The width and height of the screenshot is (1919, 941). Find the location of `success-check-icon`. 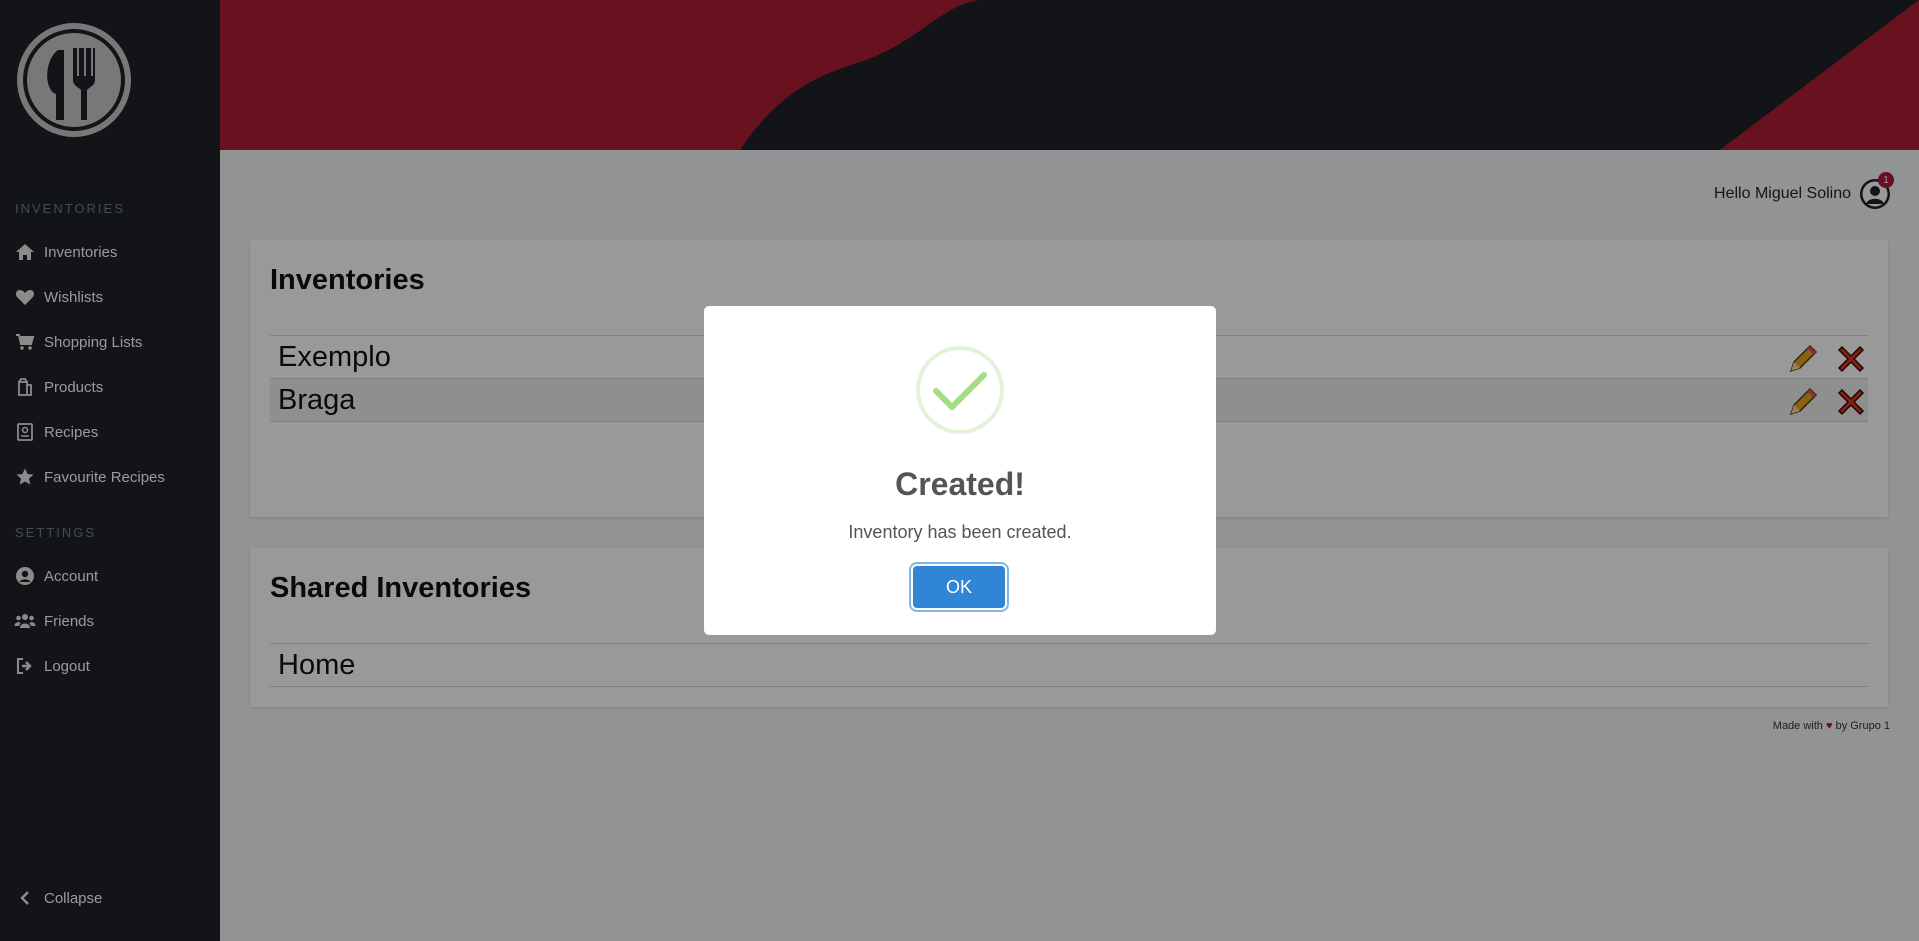

success-check-icon is located at coordinates (960, 390).